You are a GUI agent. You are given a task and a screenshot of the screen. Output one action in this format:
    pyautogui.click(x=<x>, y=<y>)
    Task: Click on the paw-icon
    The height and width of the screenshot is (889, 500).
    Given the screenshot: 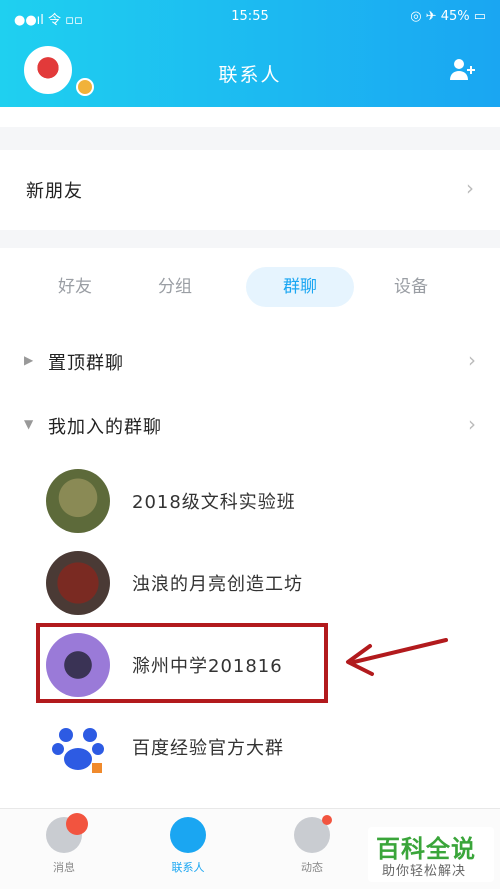 What is the action you would take?
    pyautogui.click(x=78, y=750)
    